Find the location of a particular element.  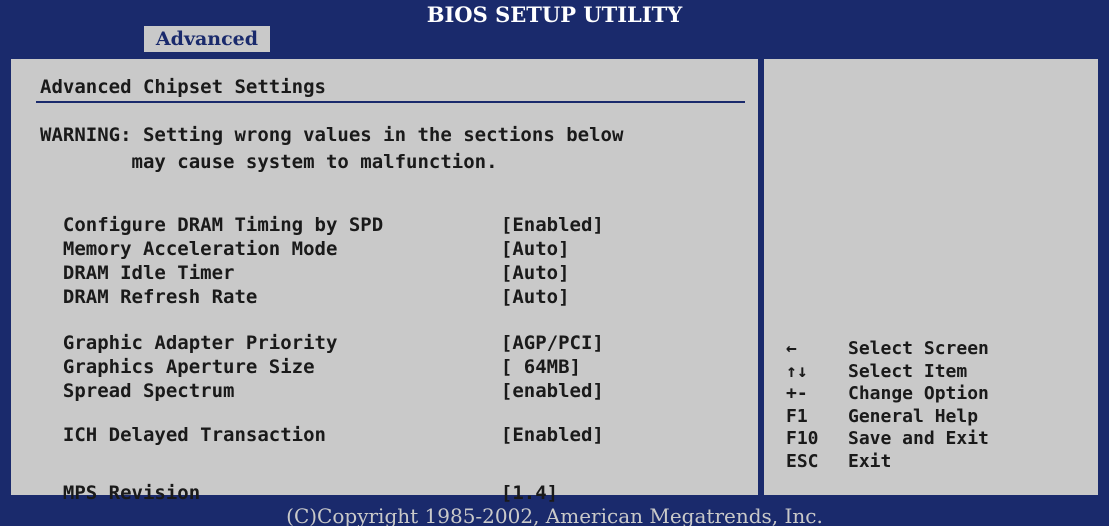

help-desc: General Help is located at coordinates (913, 416).